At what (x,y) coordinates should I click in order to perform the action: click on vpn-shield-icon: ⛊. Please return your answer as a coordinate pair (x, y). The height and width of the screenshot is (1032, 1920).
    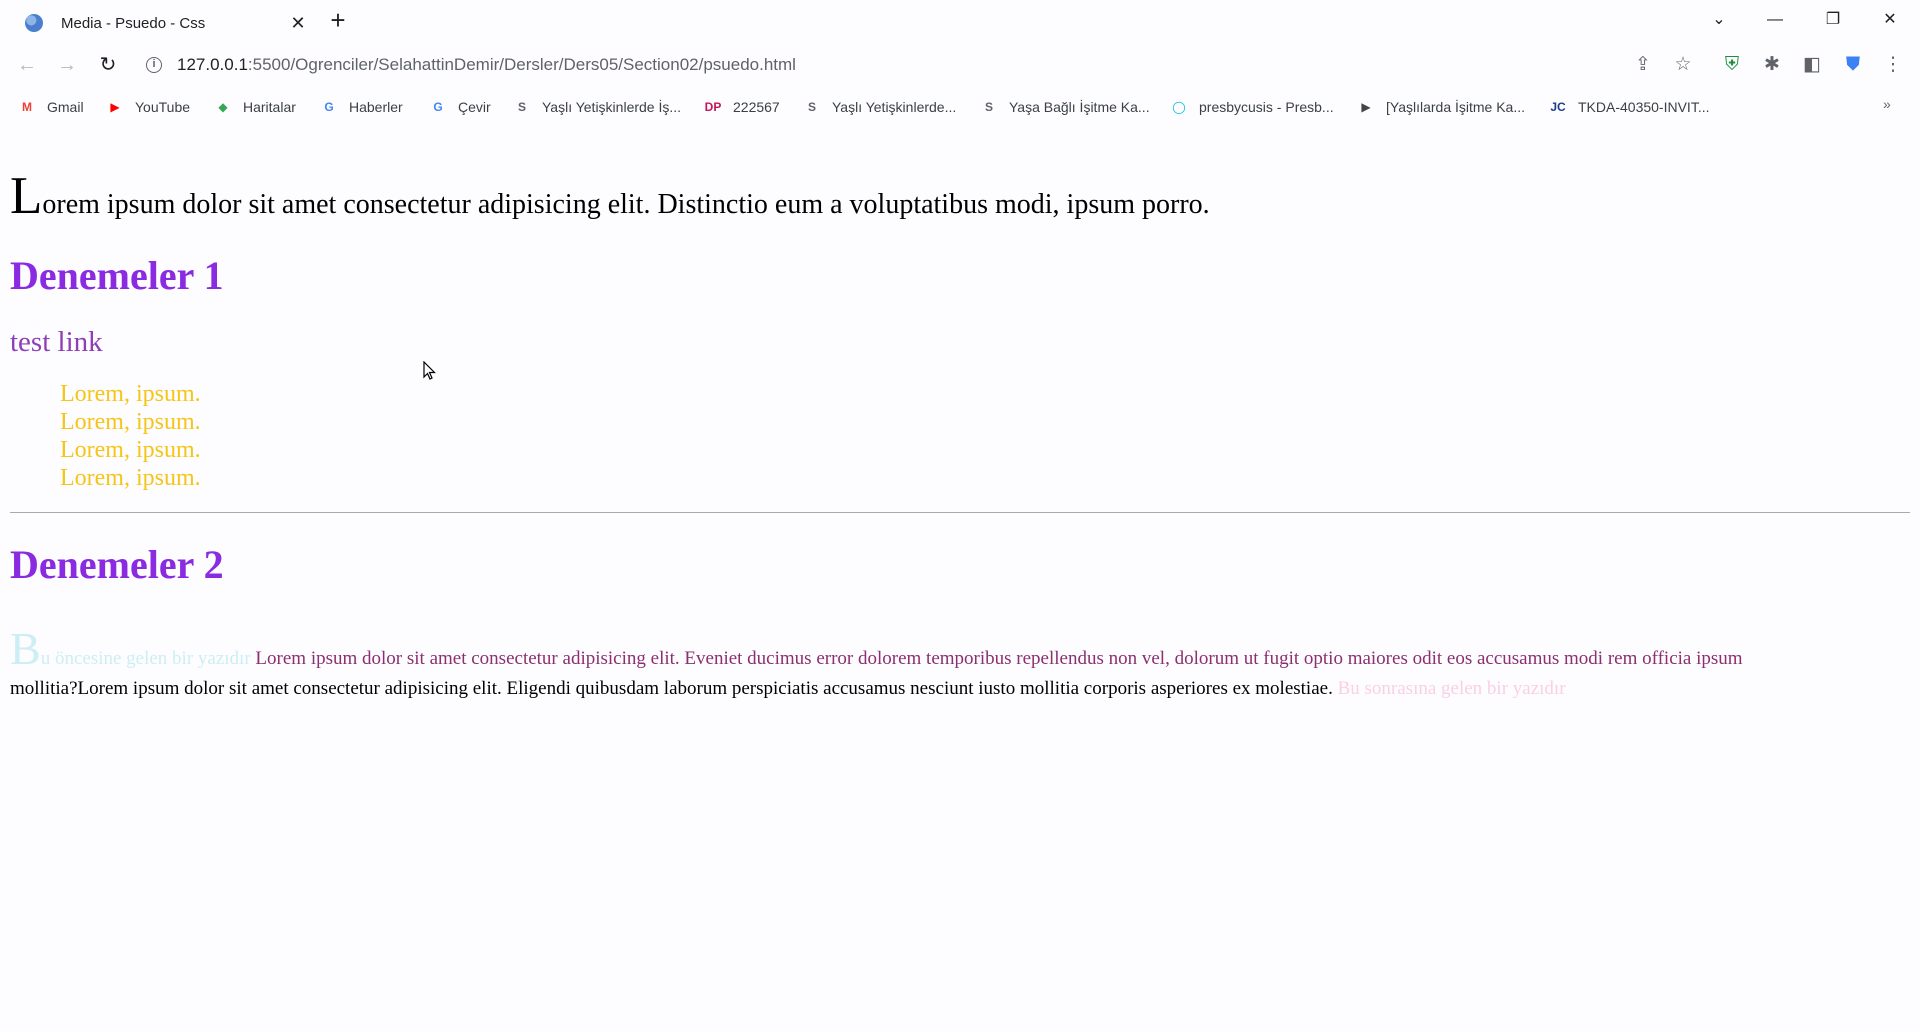
    Looking at the image, I should click on (1853, 65).